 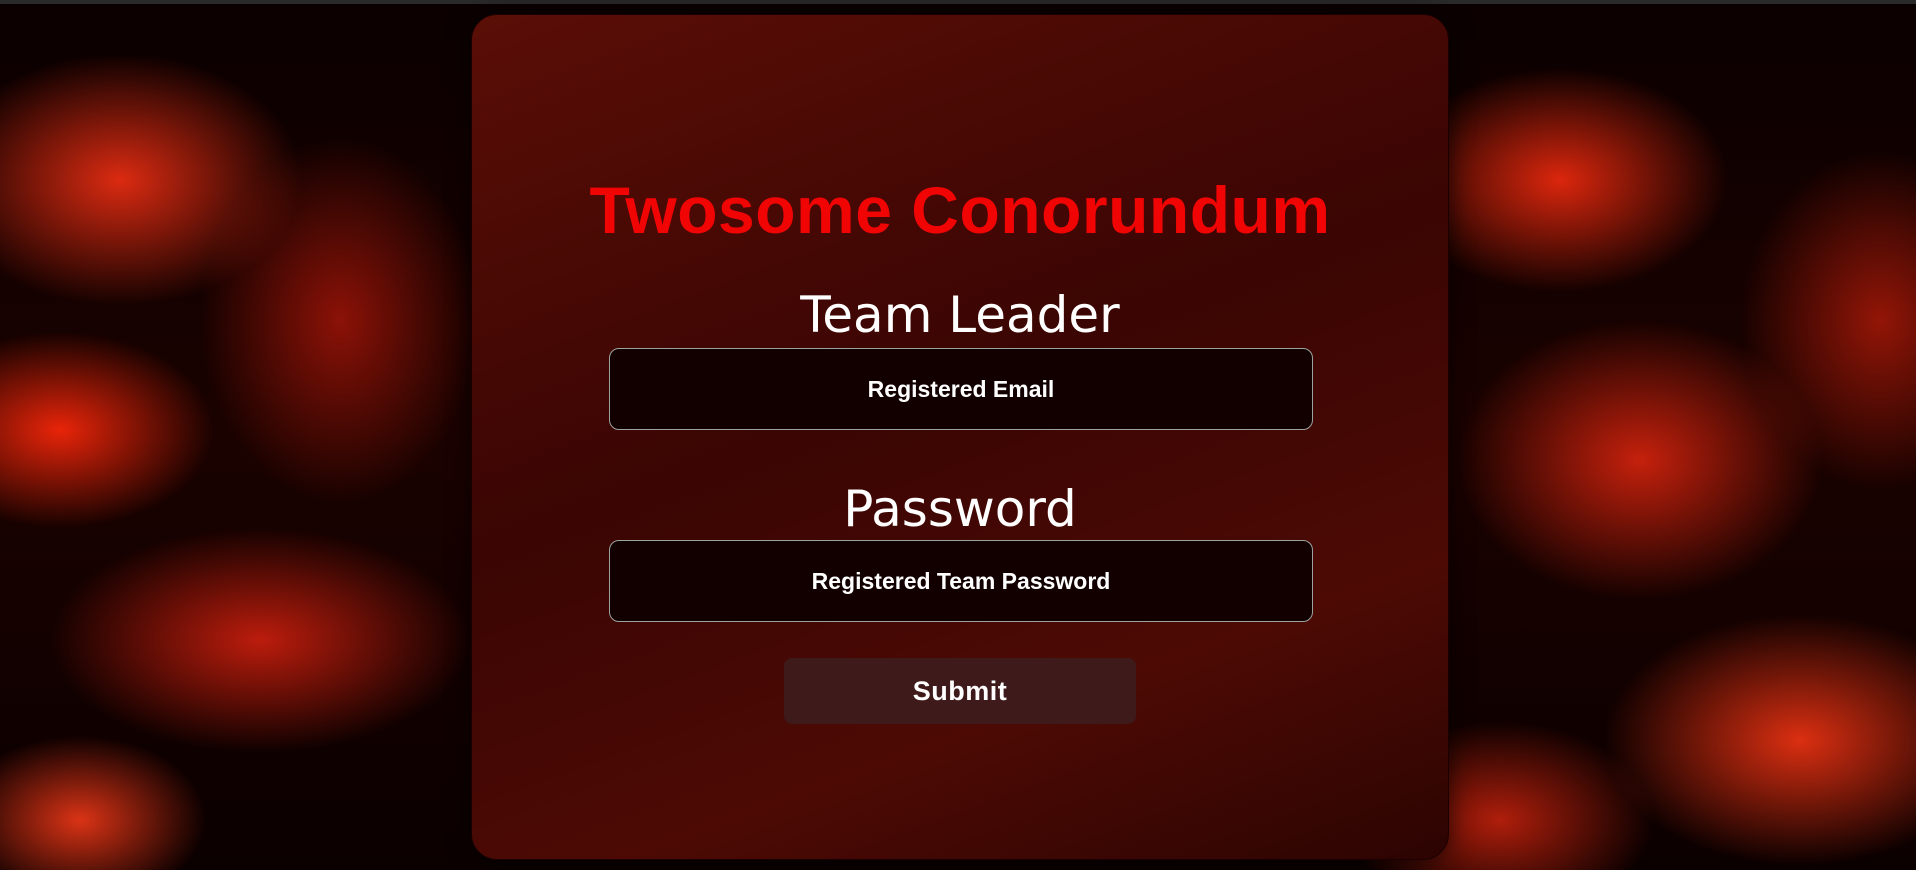 I want to click on submit-button: Submit, so click(x=960, y=691).